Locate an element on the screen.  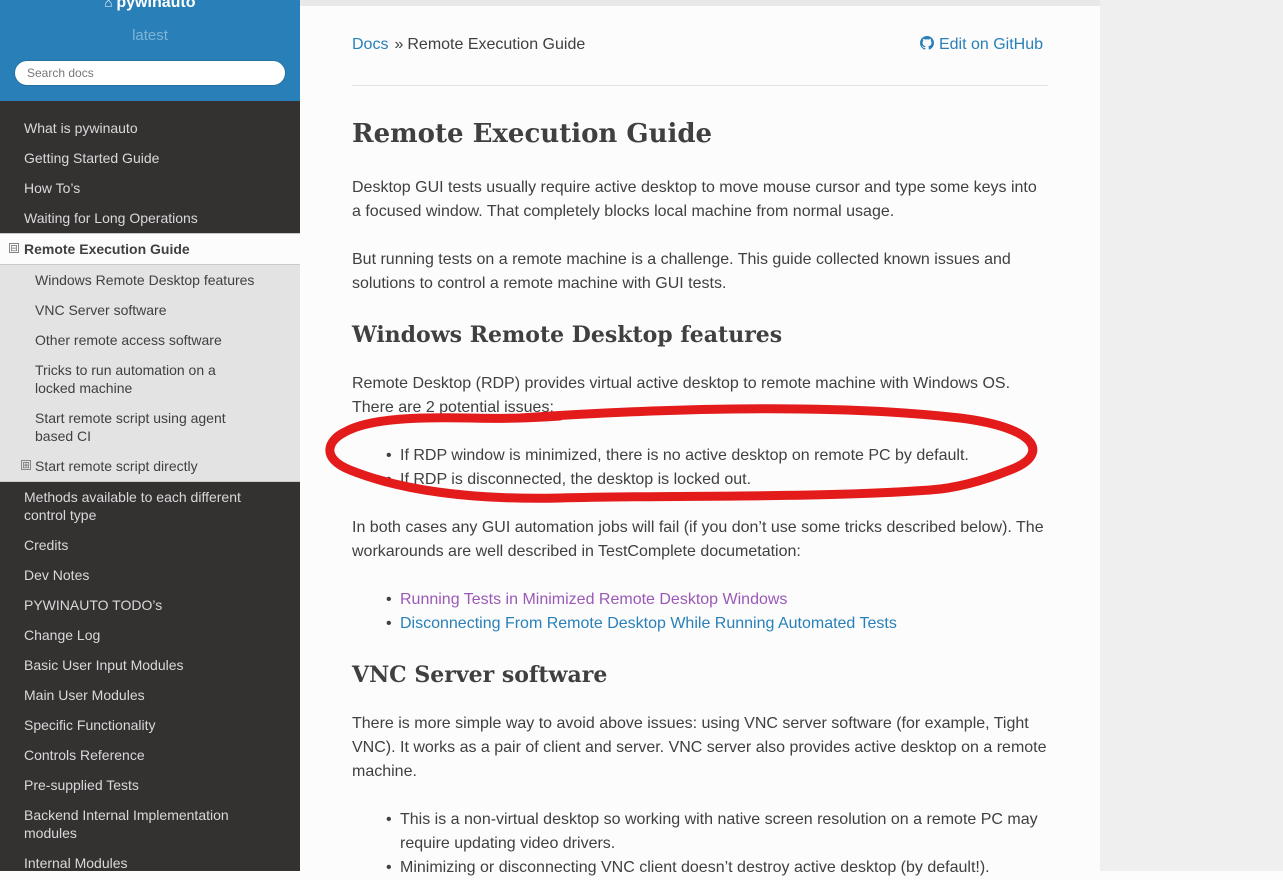
sidebar-item-main-user: Main User Modules is located at coordinates (150, 695).